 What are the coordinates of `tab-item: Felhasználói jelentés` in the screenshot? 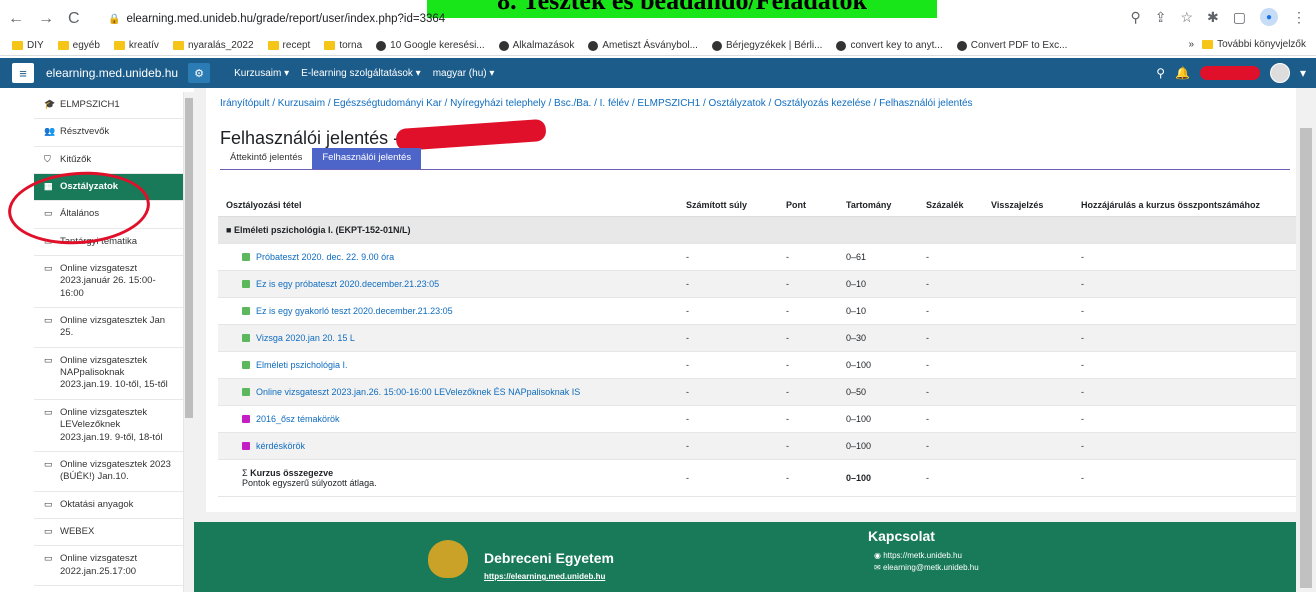 It's located at (367, 158).